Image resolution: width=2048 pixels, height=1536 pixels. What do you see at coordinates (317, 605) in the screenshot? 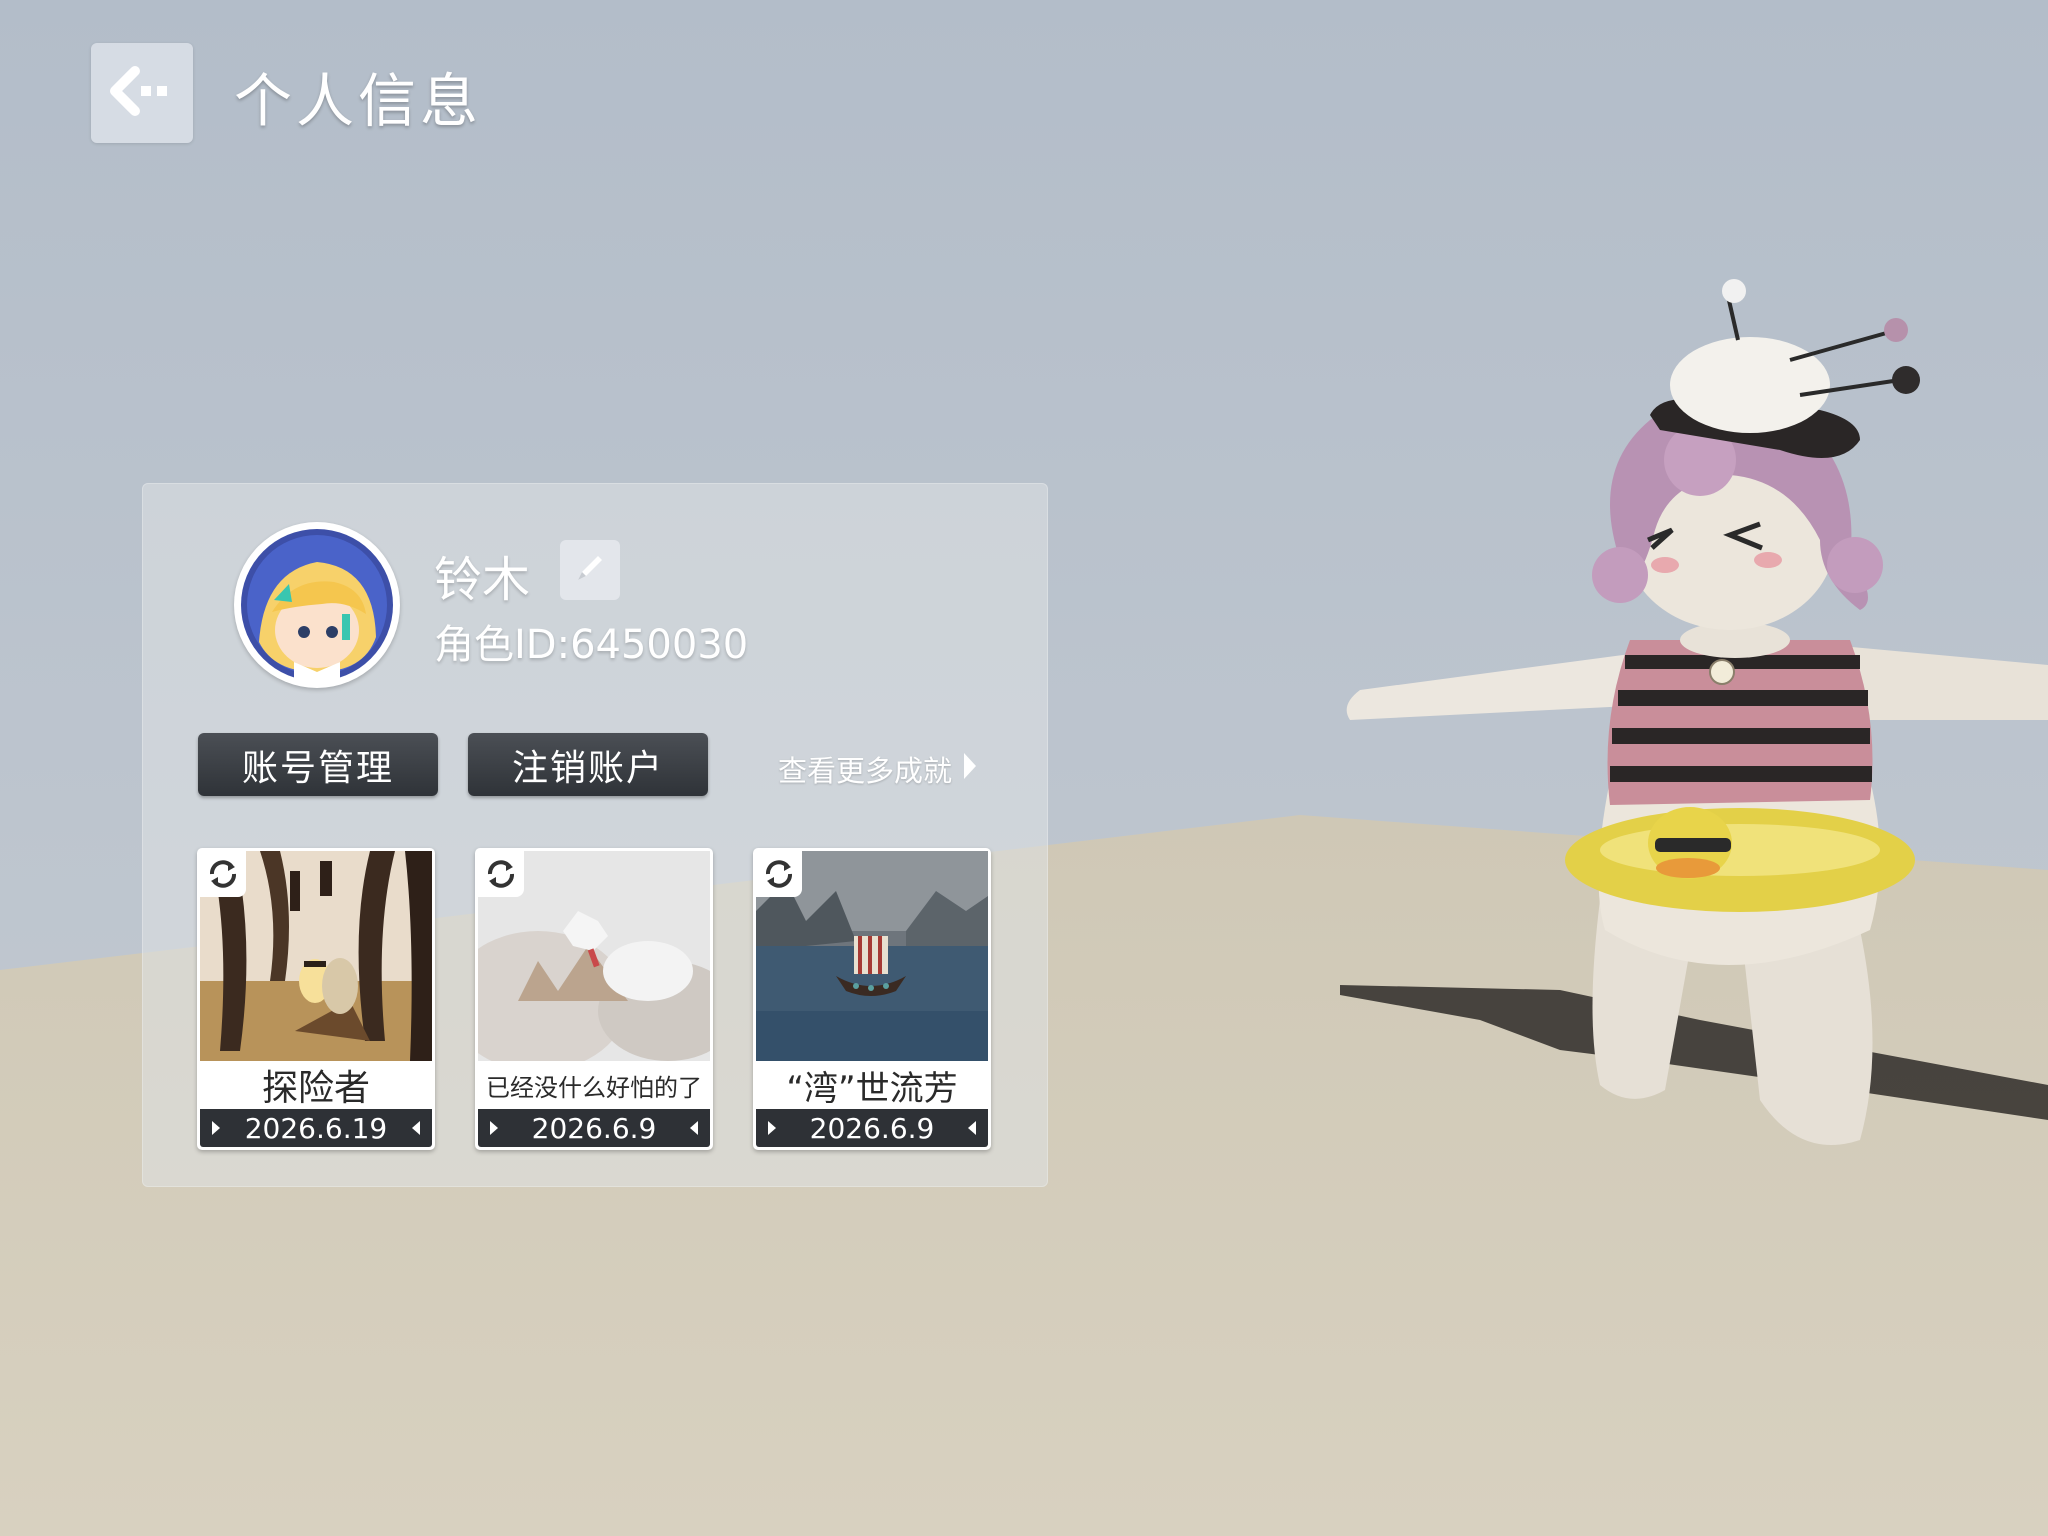
I see `avatar` at bounding box center [317, 605].